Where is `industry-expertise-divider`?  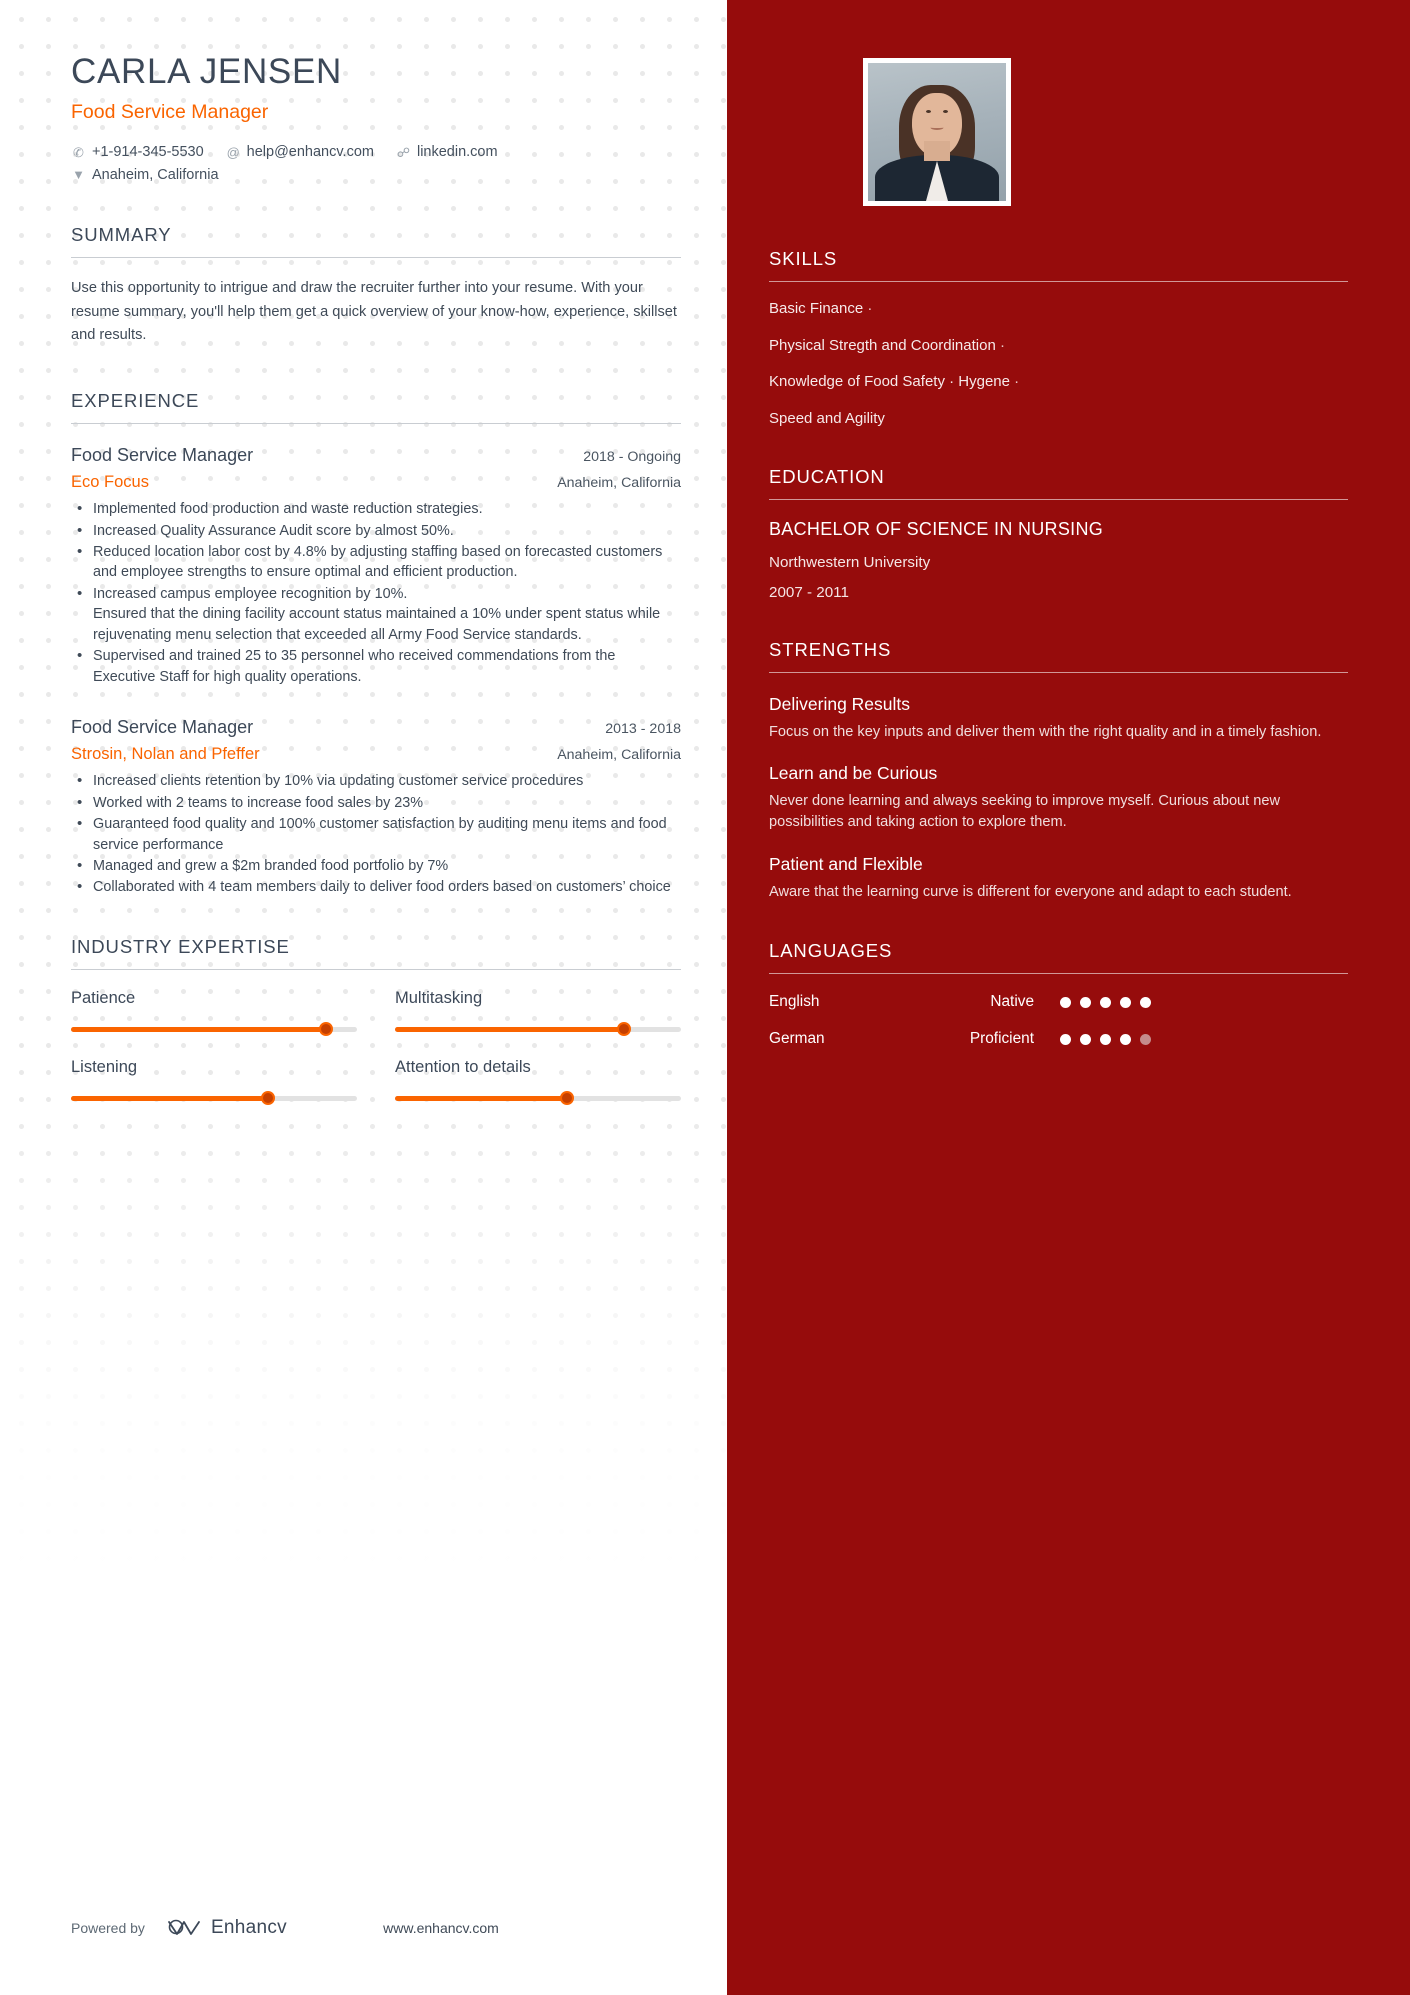
industry-expertise-divider is located at coordinates (376, 969).